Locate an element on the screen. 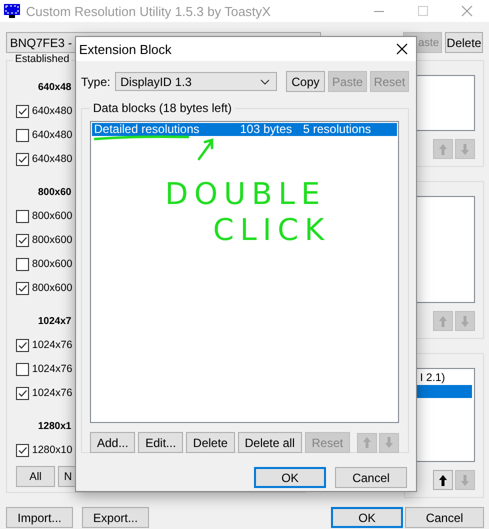 The image size is (489, 529). close-icon is located at coordinates (402, 49).